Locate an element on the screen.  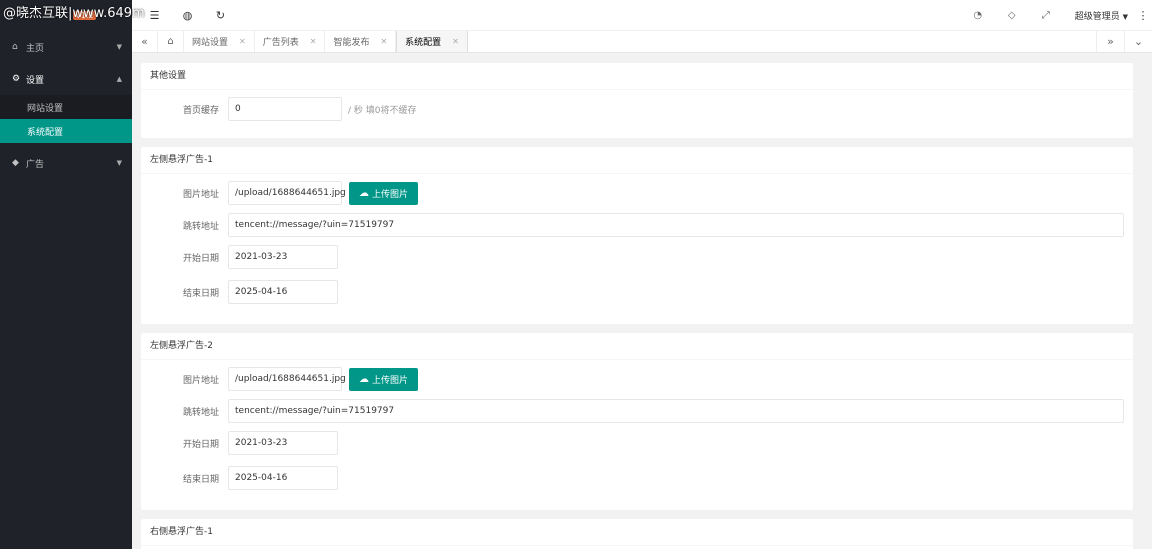
watermark: @晓杰互联|www.649m is located at coordinates (74, 13).